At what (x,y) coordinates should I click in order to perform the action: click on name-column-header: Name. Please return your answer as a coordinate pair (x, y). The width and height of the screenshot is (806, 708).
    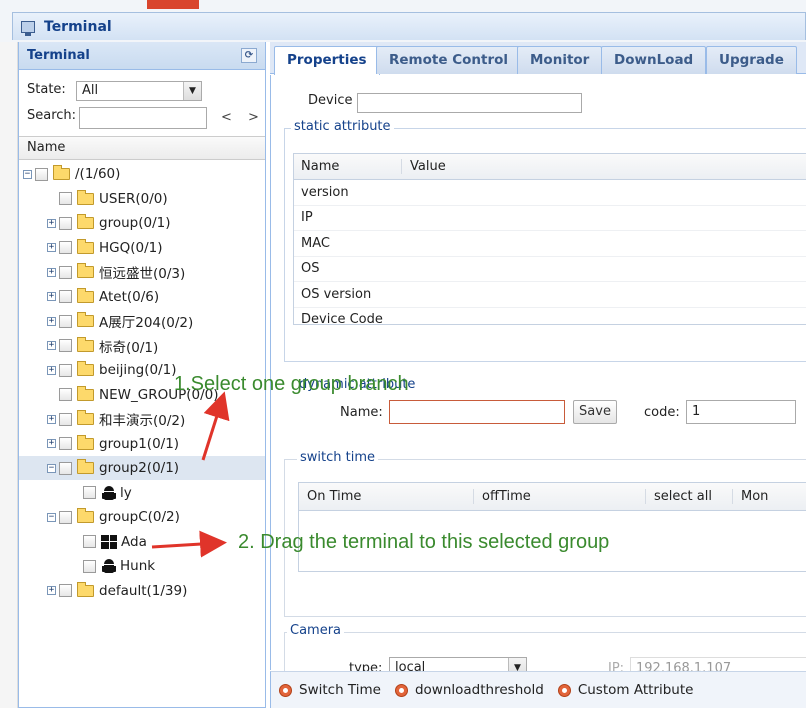
    Looking at the image, I should click on (142, 148).